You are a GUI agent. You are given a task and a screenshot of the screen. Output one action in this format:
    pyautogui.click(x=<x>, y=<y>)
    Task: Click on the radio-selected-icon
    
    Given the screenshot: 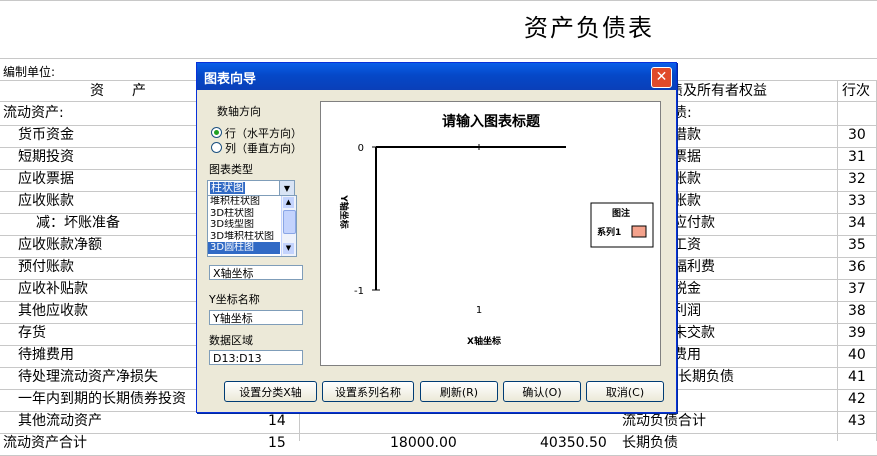 What is the action you would take?
    pyautogui.click(x=216, y=132)
    